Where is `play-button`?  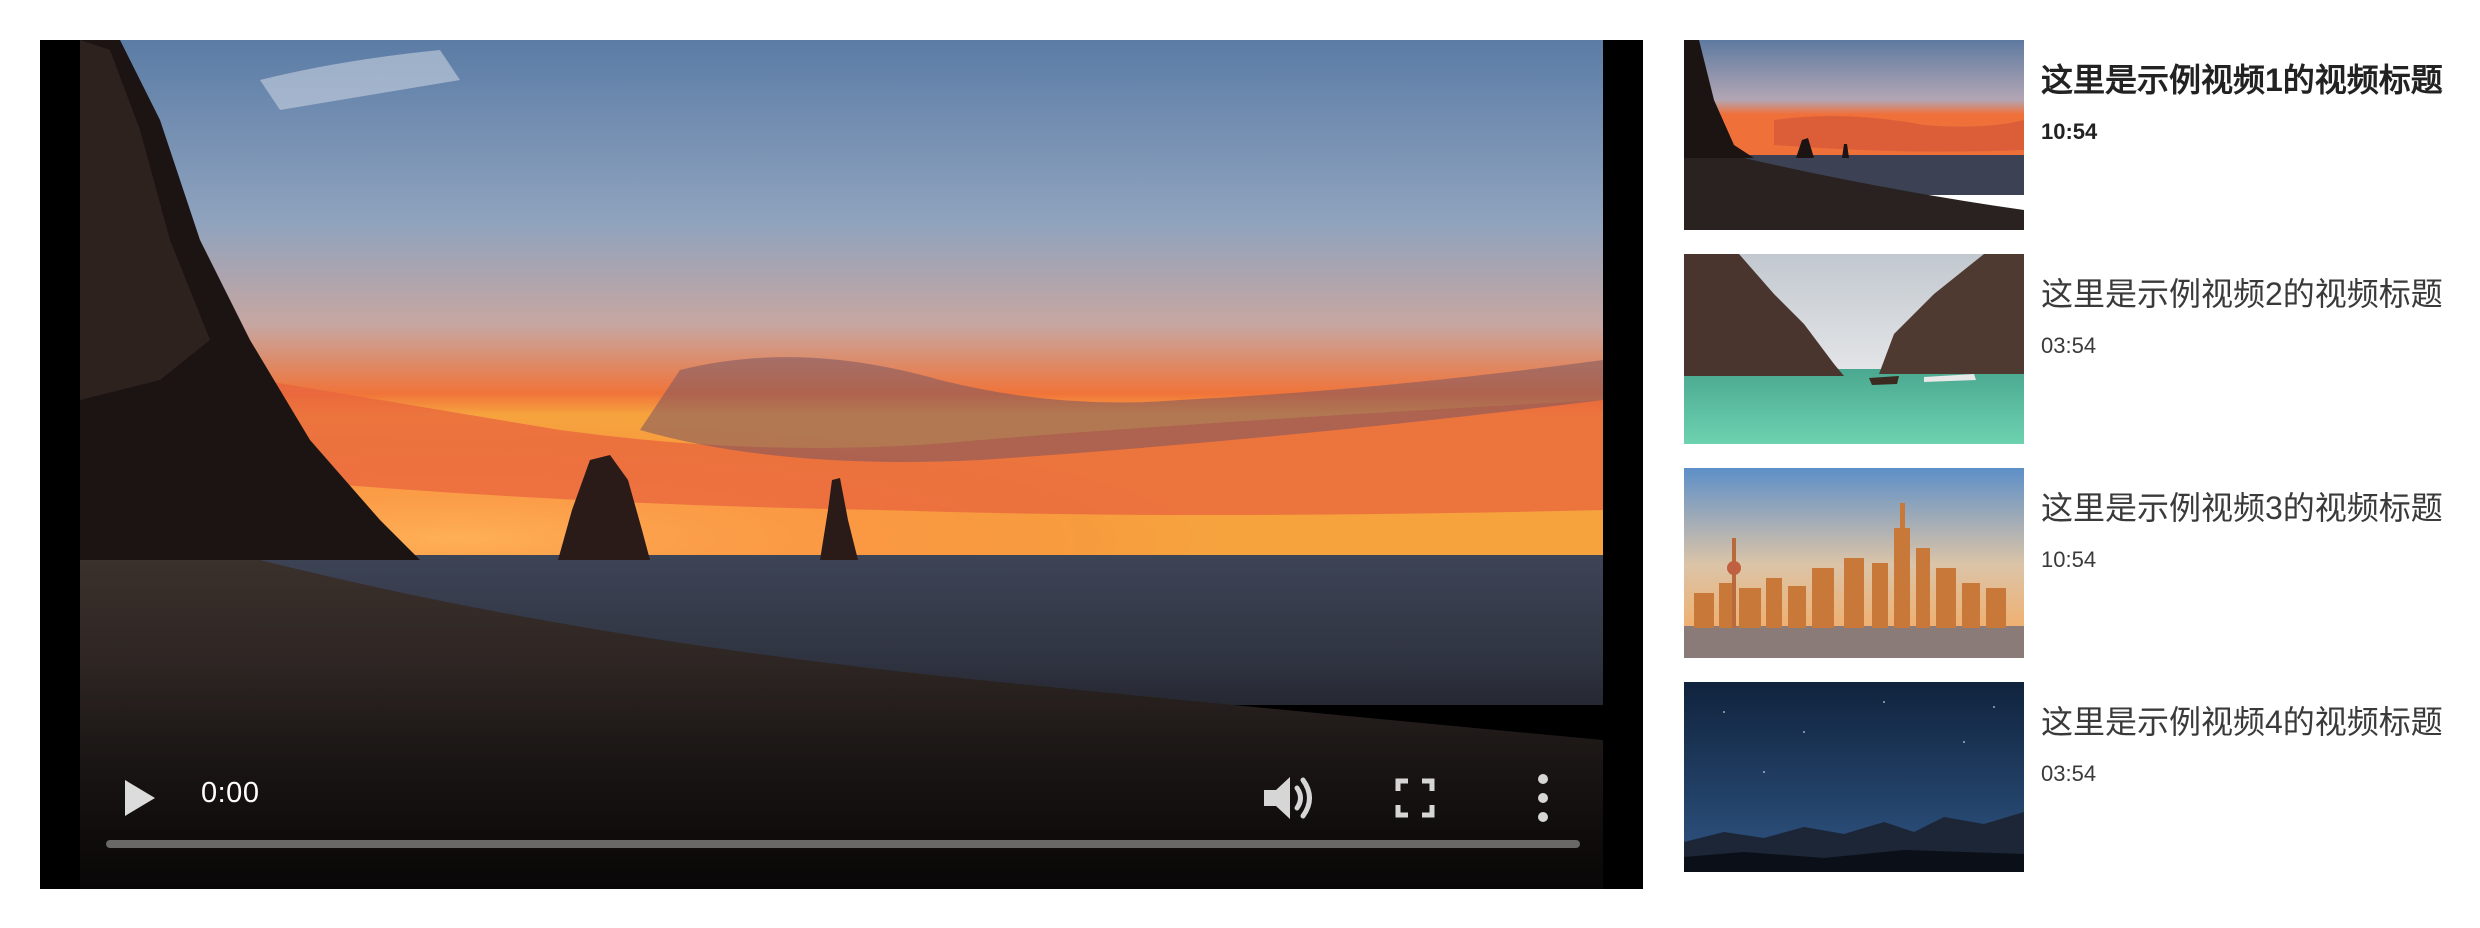
play-button is located at coordinates (140, 798).